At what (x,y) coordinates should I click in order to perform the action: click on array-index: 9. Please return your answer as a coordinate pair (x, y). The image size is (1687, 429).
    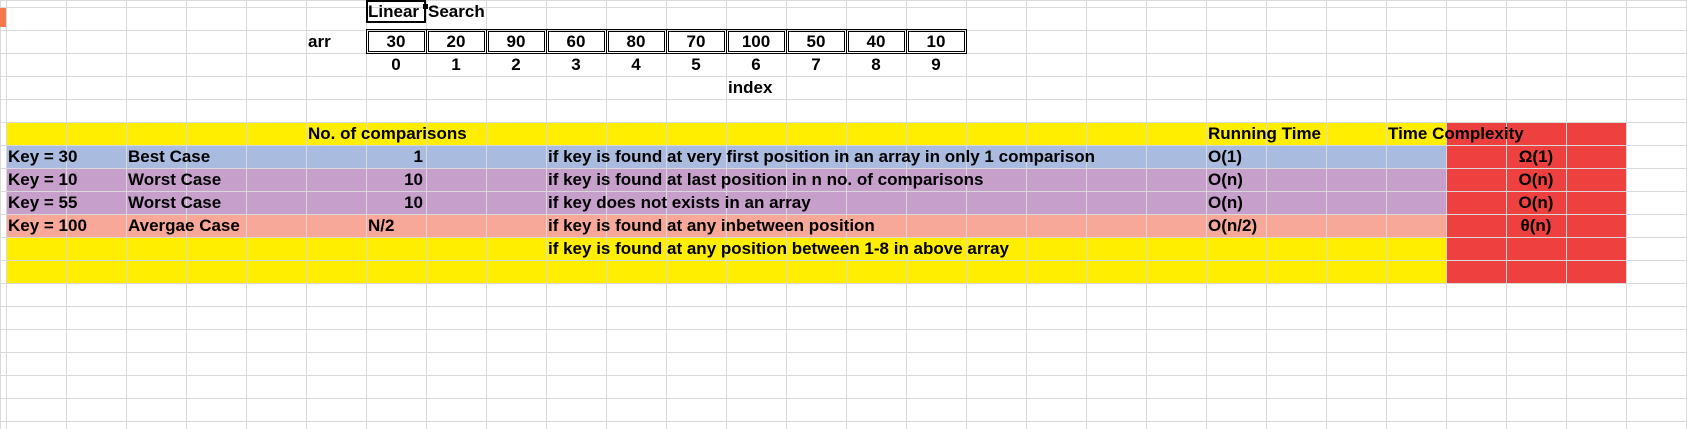
    Looking at the image, I should click on (936, 64).